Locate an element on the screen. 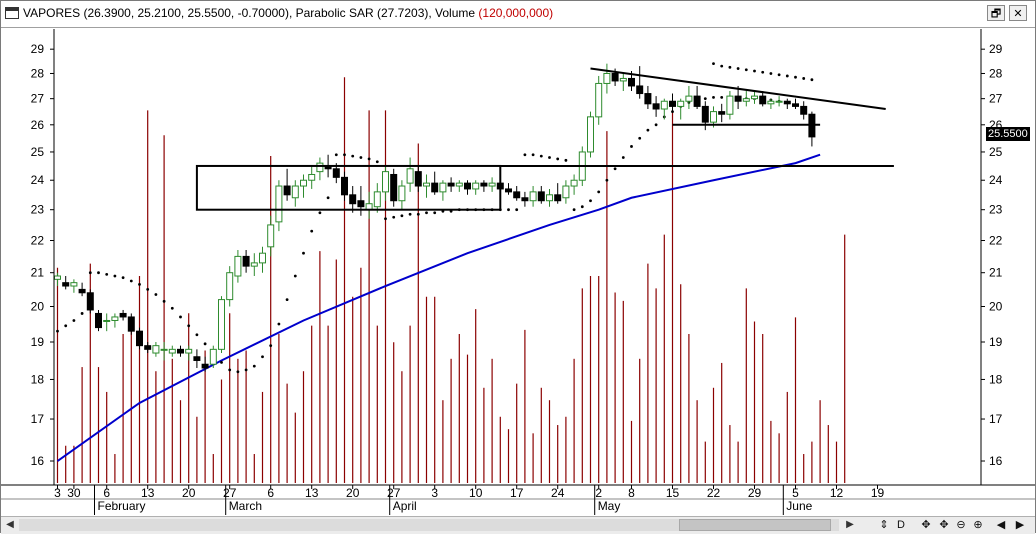 The width and height of the screenshot is (1036, 534). y-tick-label-right: 24 is located at coordinates (996, 180).